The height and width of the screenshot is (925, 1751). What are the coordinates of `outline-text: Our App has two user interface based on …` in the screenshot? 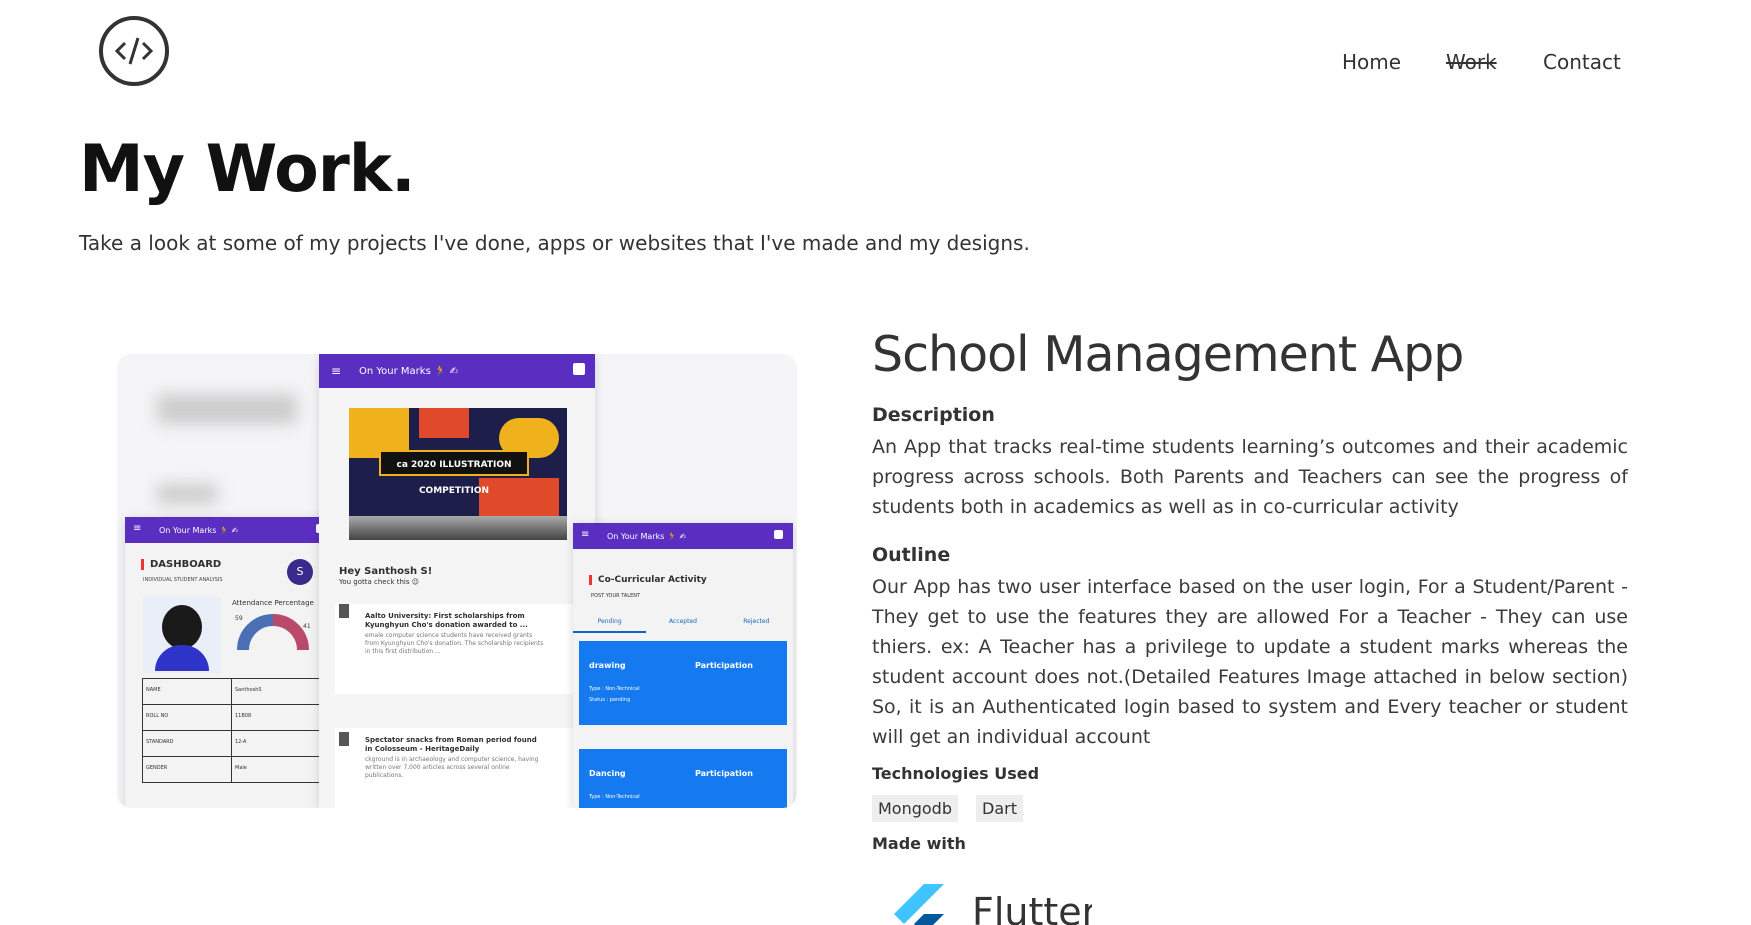 It's located at (1250, 662).